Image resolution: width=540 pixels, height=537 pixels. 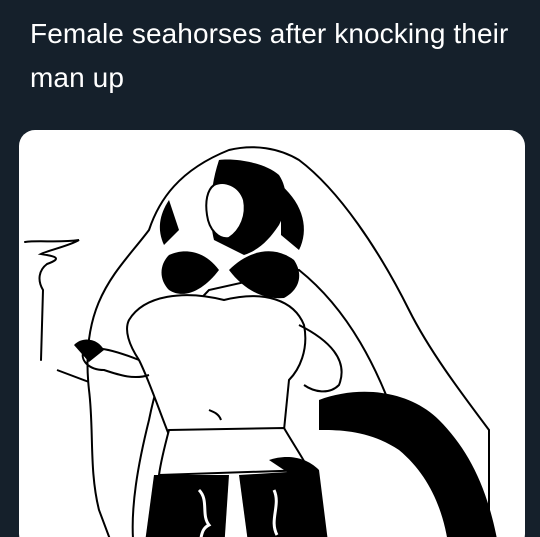 I want to click on cigarette, so click(x=73, y=376).